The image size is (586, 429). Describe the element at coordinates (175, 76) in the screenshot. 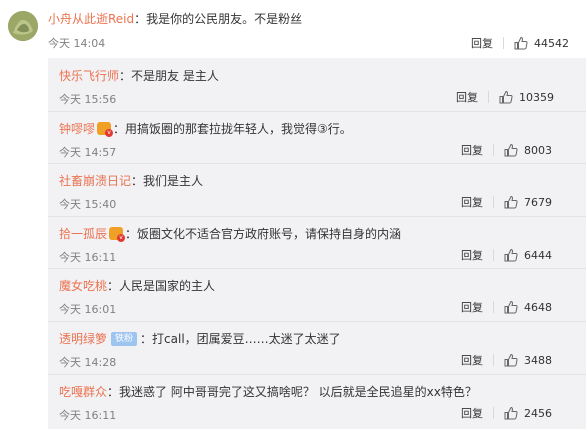

I see `reply-text: 不是朋友 是主人` at that location.